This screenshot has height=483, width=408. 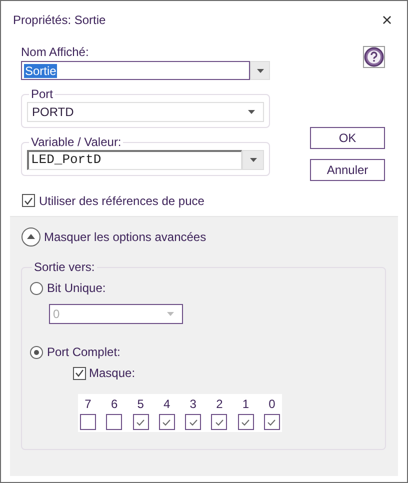 I want to click on ok-button: OK, so click(x=347, y=138).